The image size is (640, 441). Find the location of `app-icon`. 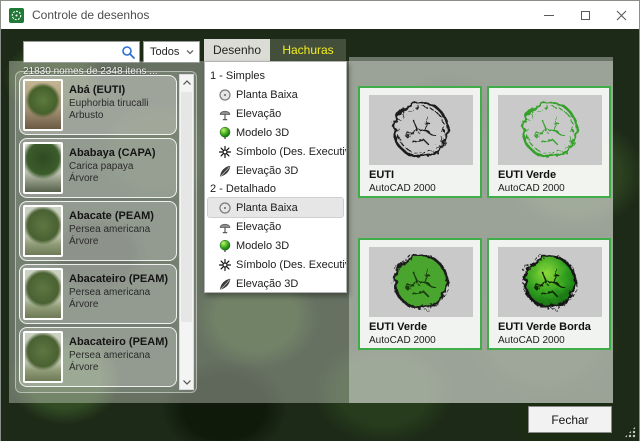

app-icon is located at coordinates (16, 15).